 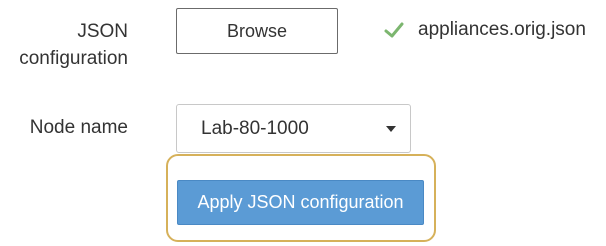 What do you see at coordinates (257, 31) in the screenshot?
I see `browse-button: Browse` at bounding box center [257, 31].